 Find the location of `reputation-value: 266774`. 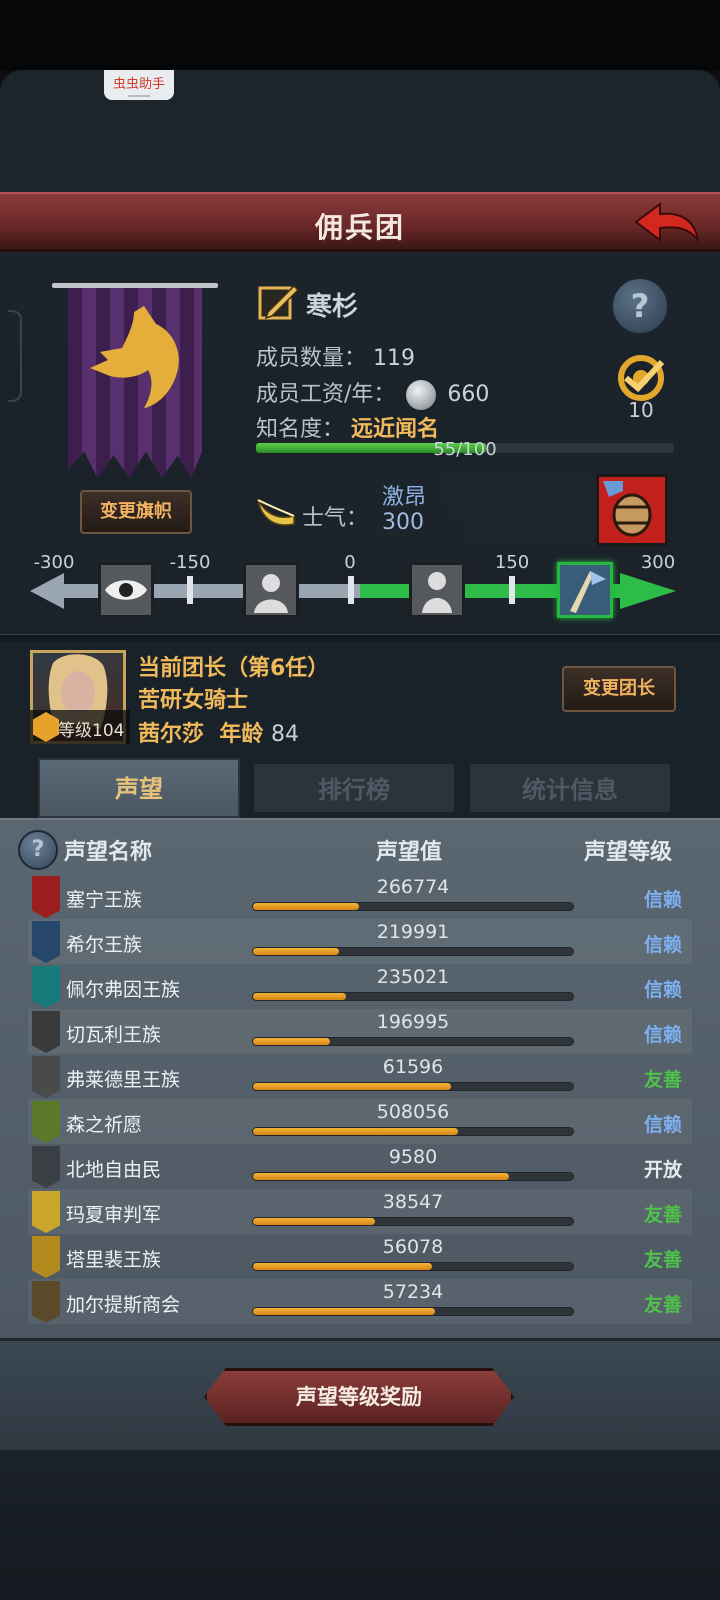

reputation-value: 266774 is located at coordinates (413, 887).